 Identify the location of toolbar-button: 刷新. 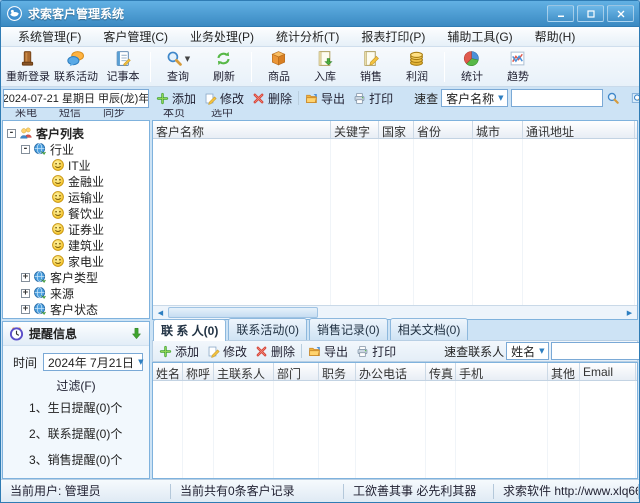
(224, 67).